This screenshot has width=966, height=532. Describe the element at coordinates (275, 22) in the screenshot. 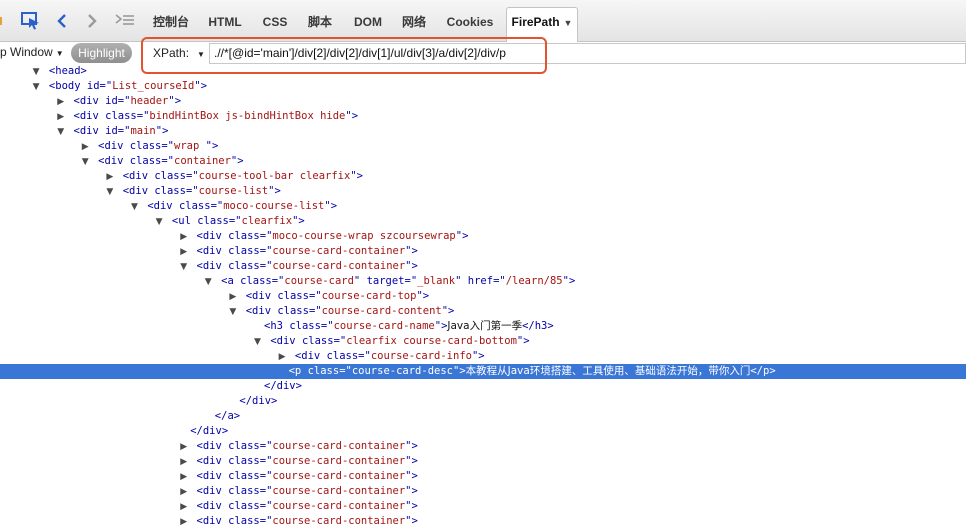

I see `tab-css: CSS` at that location.